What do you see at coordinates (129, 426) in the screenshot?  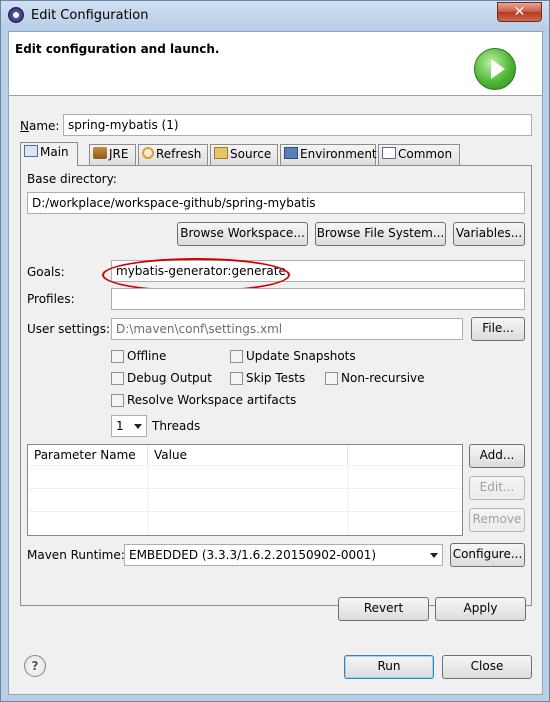 I see `threads-select: 1` at bounding box center [129, 426].